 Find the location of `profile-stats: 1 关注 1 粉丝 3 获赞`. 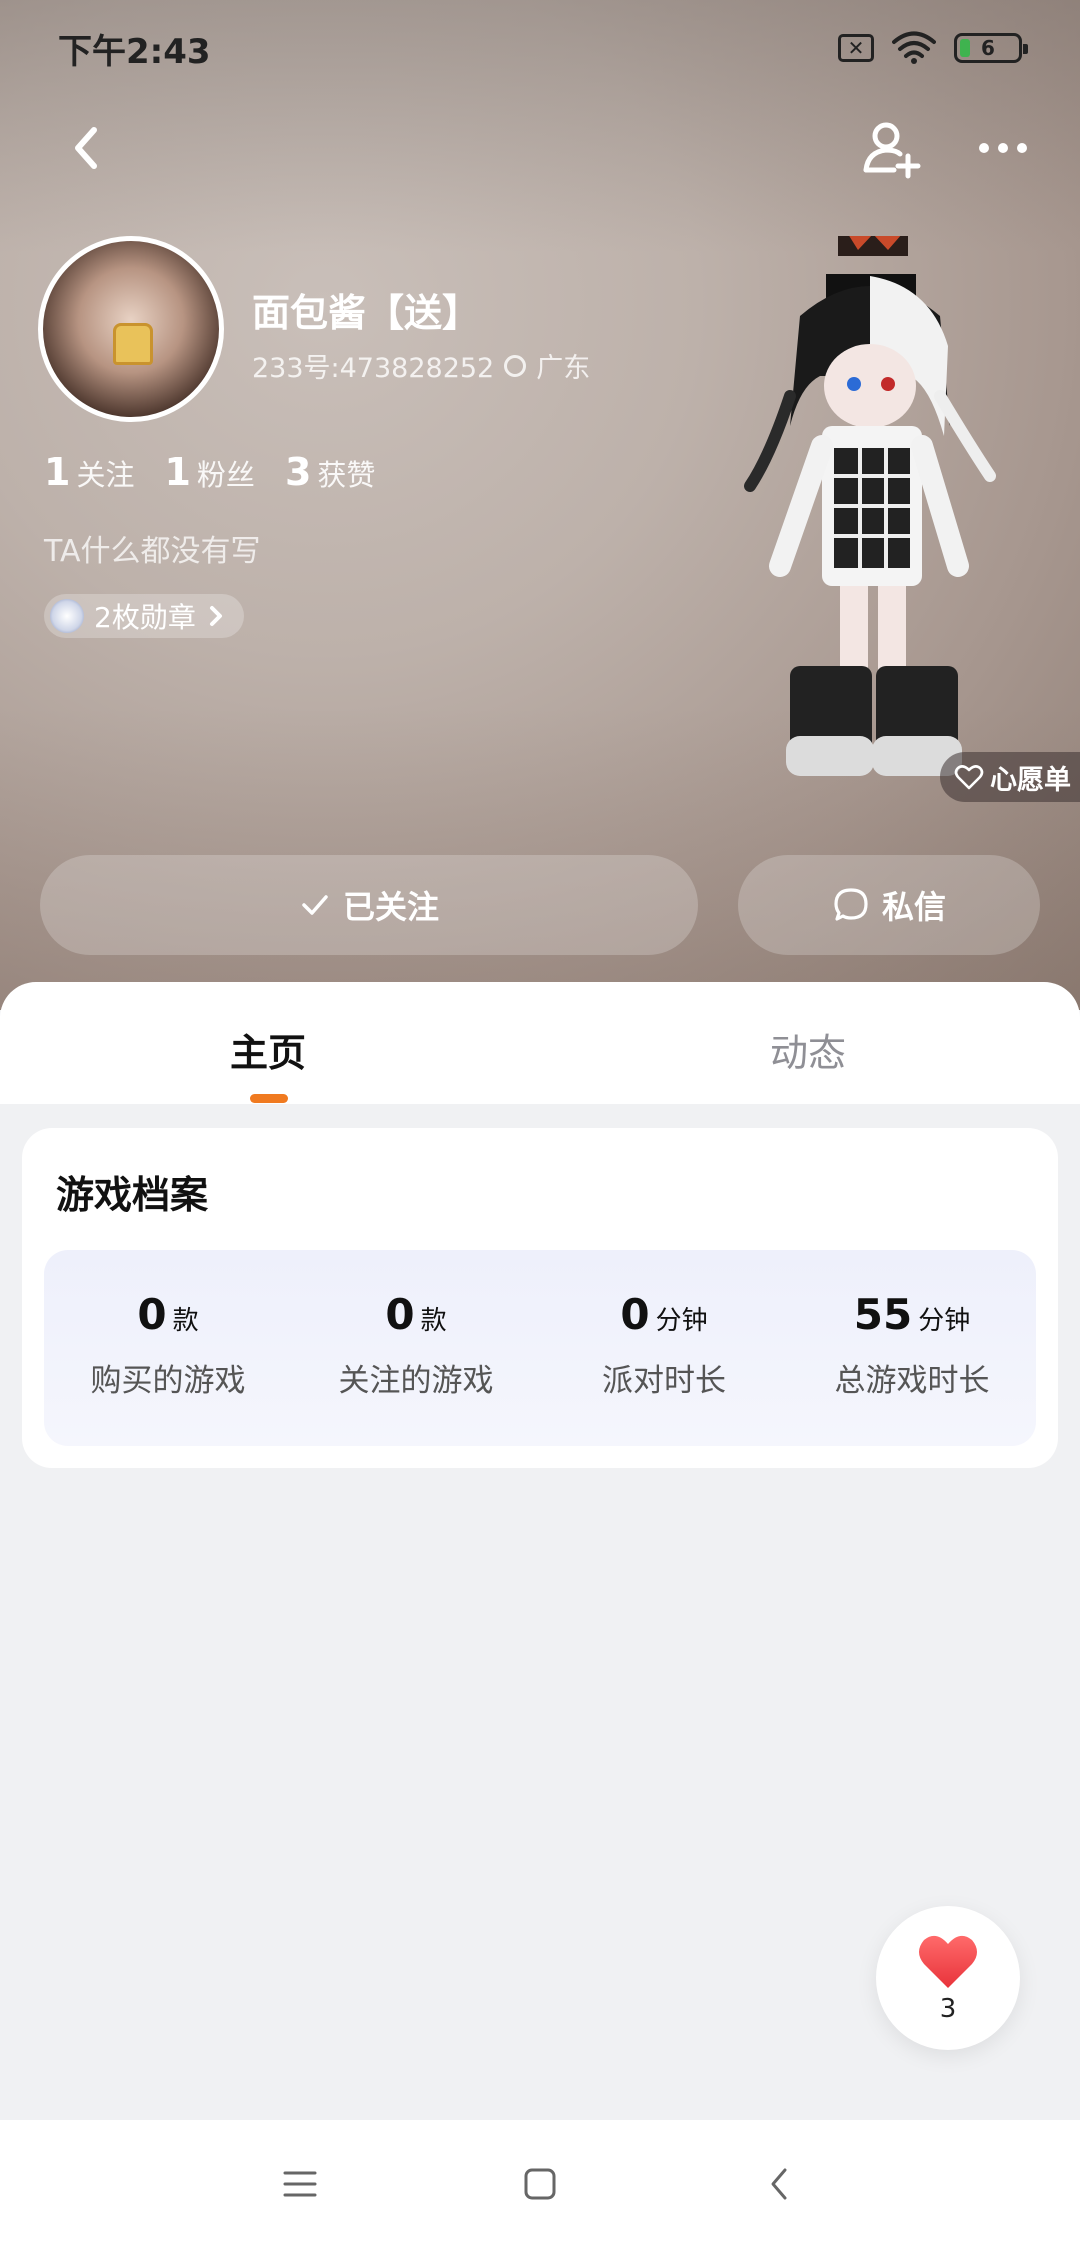

profile-stats: 1 关注 1 粉丝 3 获赞 is located at coordinates (209, 472).